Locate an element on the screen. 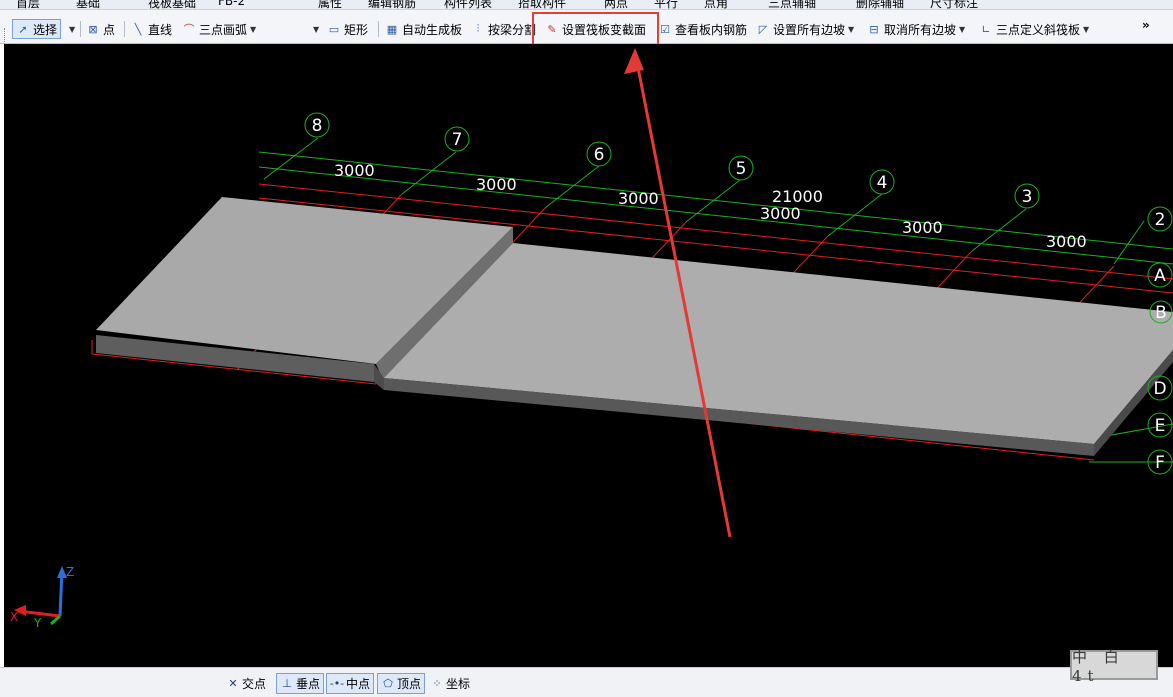 The width and height of the screenshot is (1173, 697). z-axis-label: Z is located at coordinates (70, 572).